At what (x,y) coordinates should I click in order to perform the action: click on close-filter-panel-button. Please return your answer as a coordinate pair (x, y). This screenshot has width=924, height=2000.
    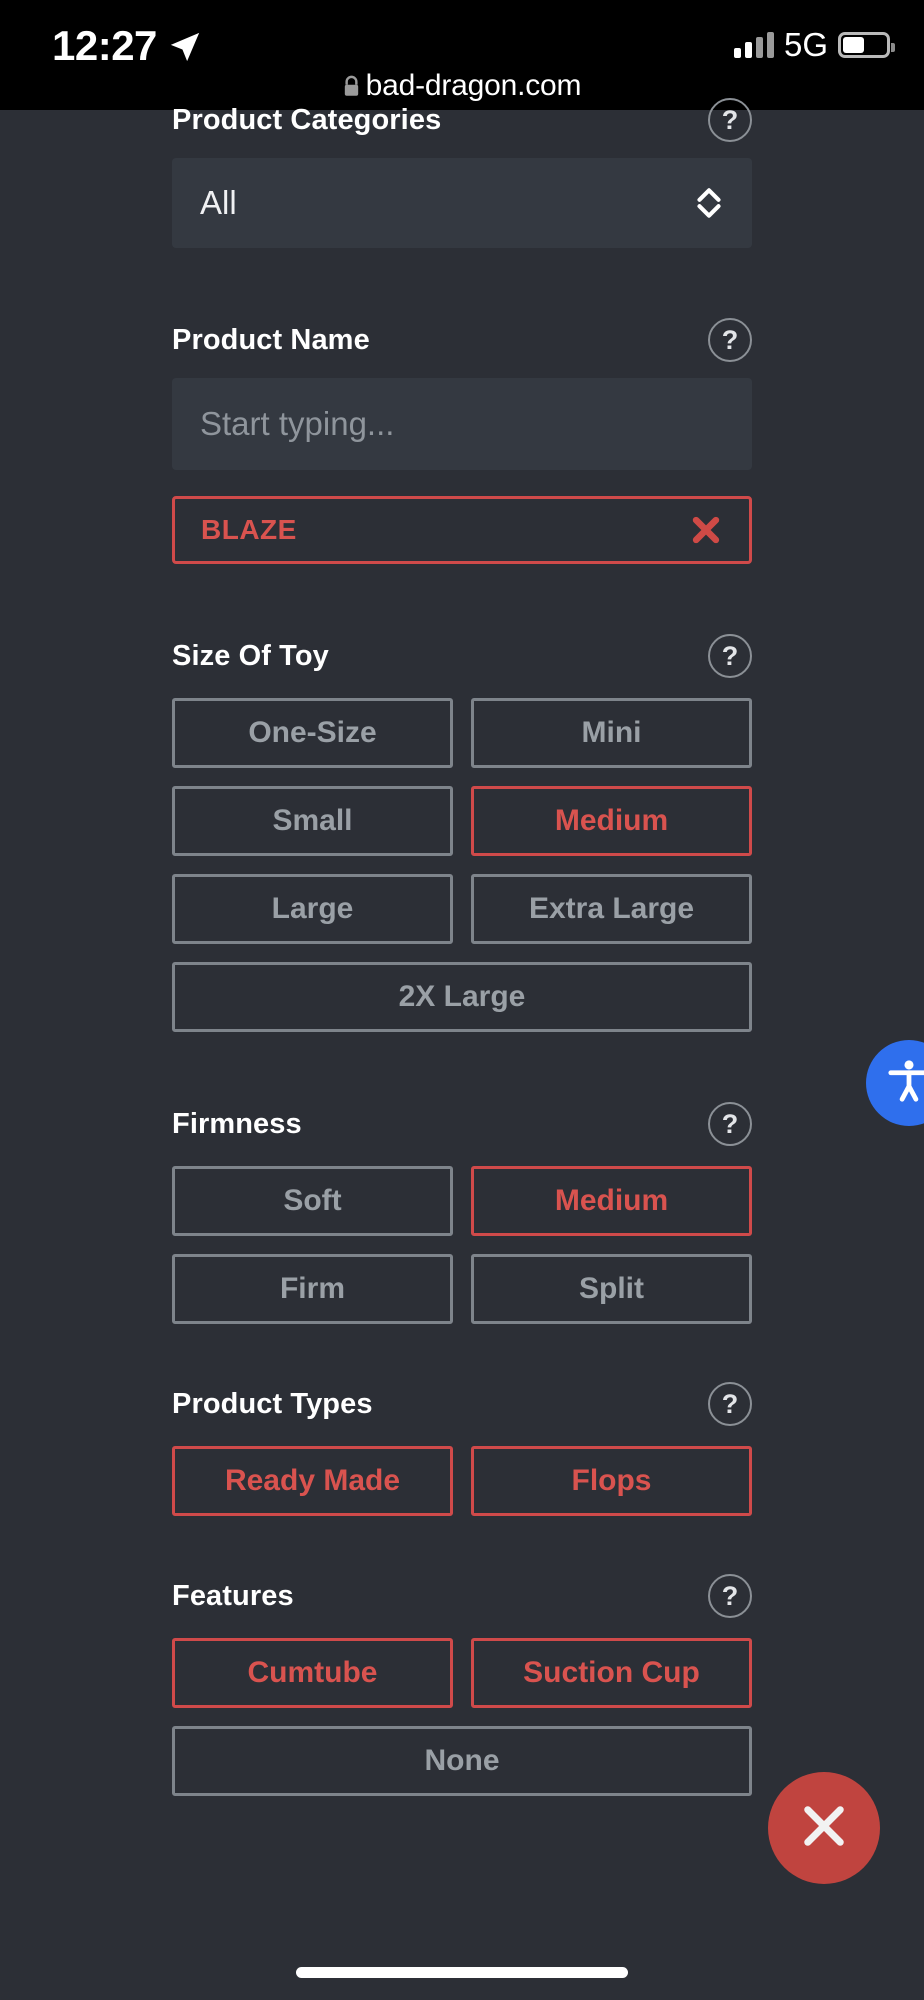
    Looking at the image, I should click on (824, 1828).